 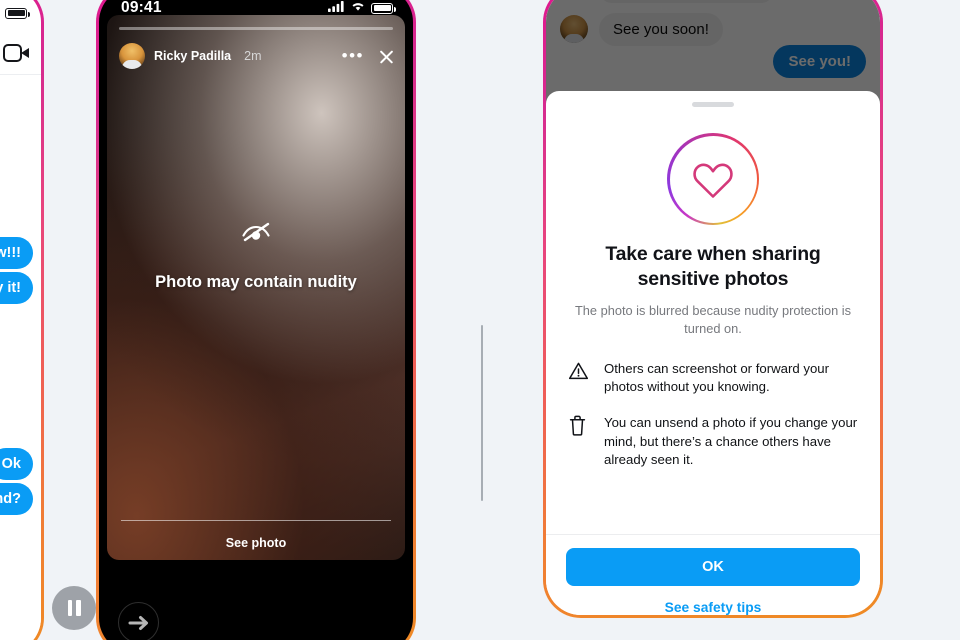 I want to click on story-header: Ricky Padilla 2m •••, so click(x=257, y=56).